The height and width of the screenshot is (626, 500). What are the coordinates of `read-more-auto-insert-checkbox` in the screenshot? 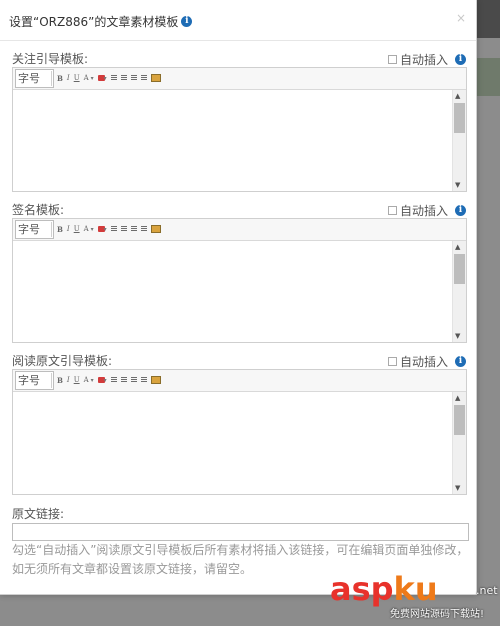 It's located at (392, 361).